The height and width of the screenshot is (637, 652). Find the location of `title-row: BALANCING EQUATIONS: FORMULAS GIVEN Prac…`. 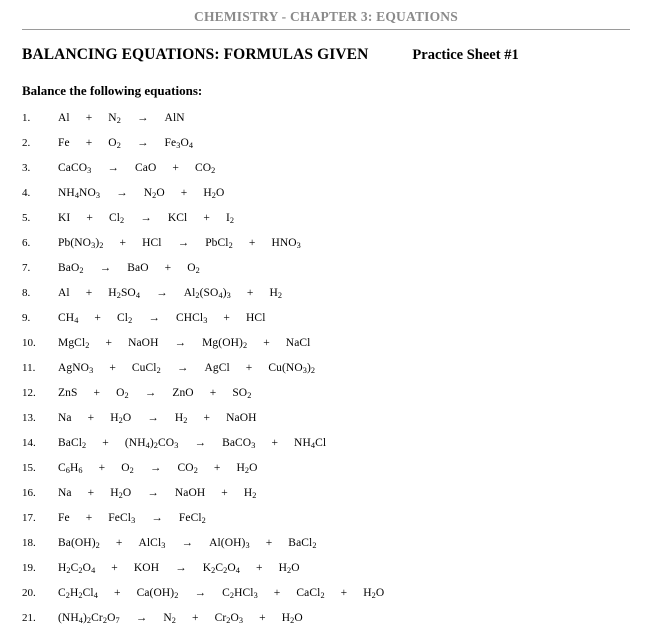

title-row: BALANCING EQUATIONS: FORMULAS GIVEN Prac… is located at coordinates (337, 55).